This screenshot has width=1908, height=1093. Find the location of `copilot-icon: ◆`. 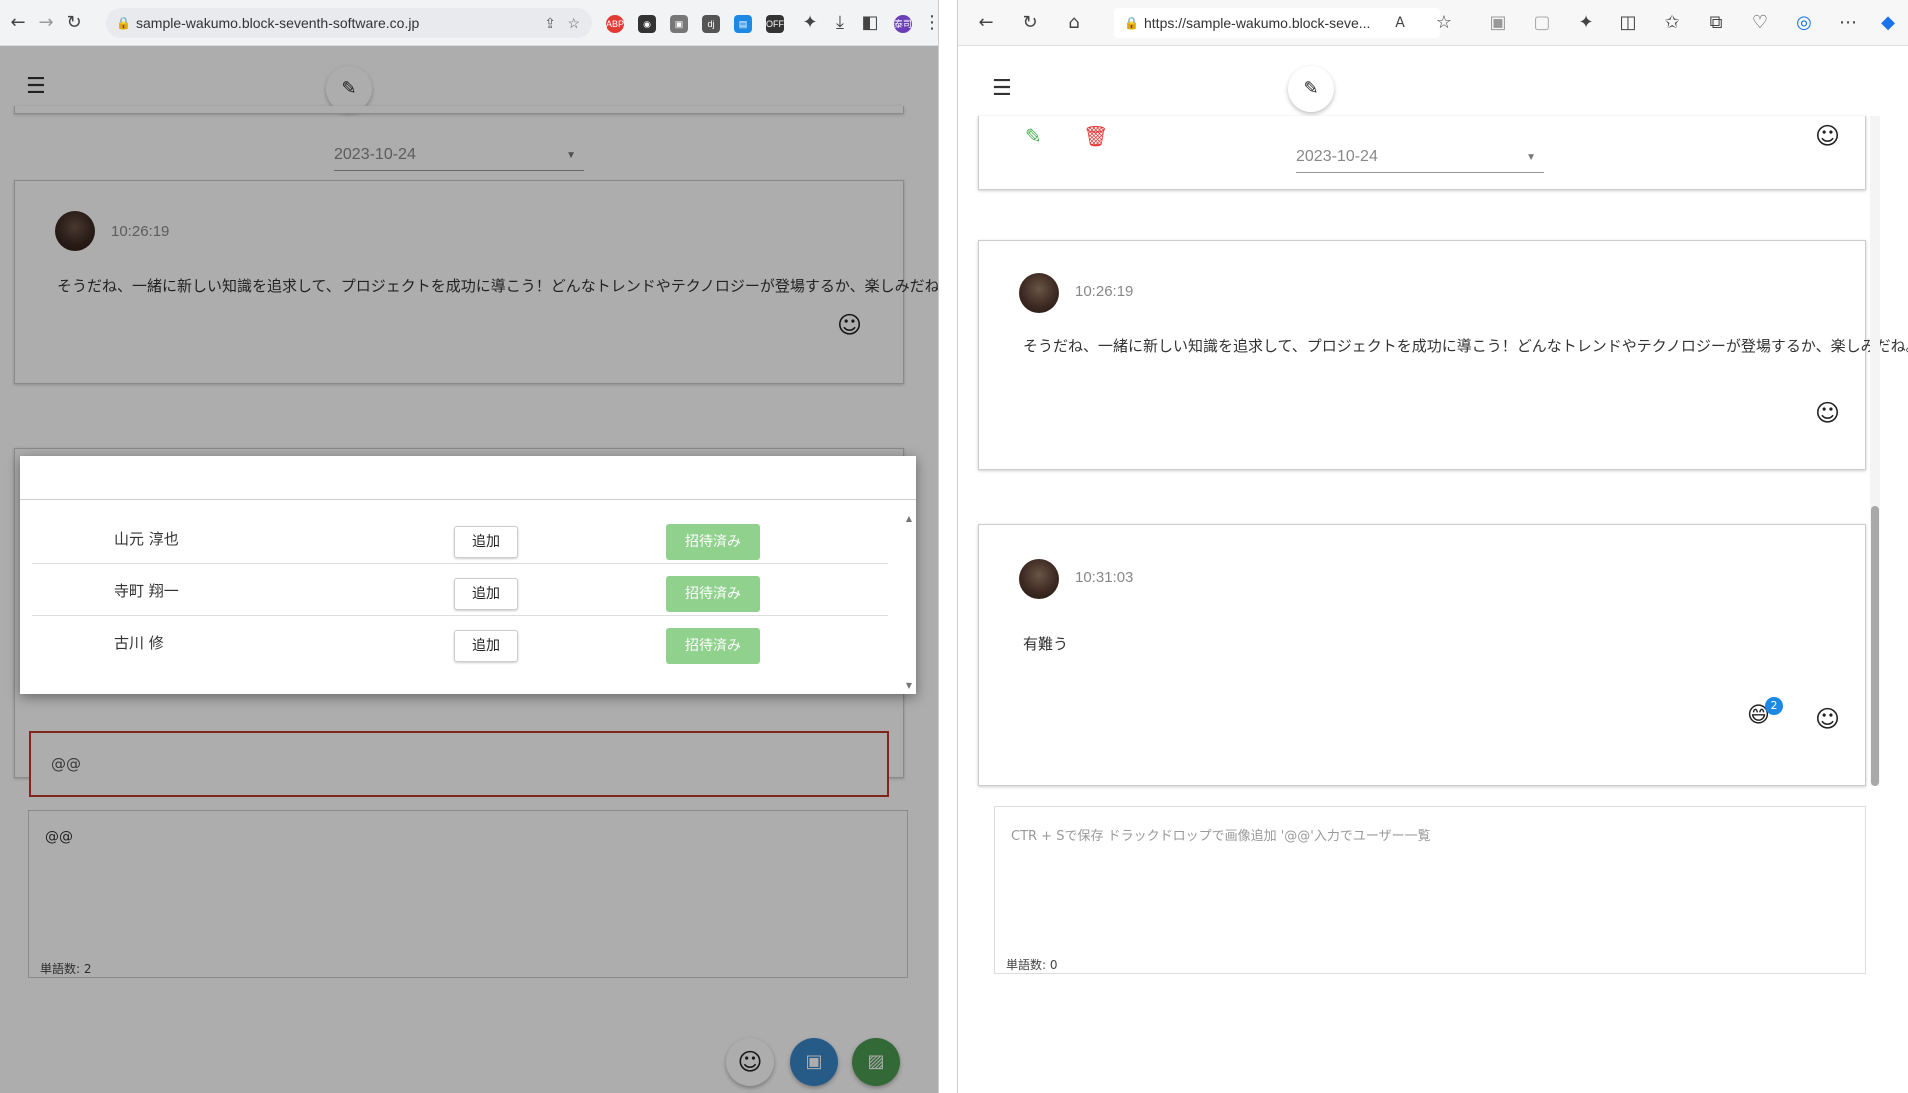

copilot-icon: ◆ is located at coordinates (1888, 23).